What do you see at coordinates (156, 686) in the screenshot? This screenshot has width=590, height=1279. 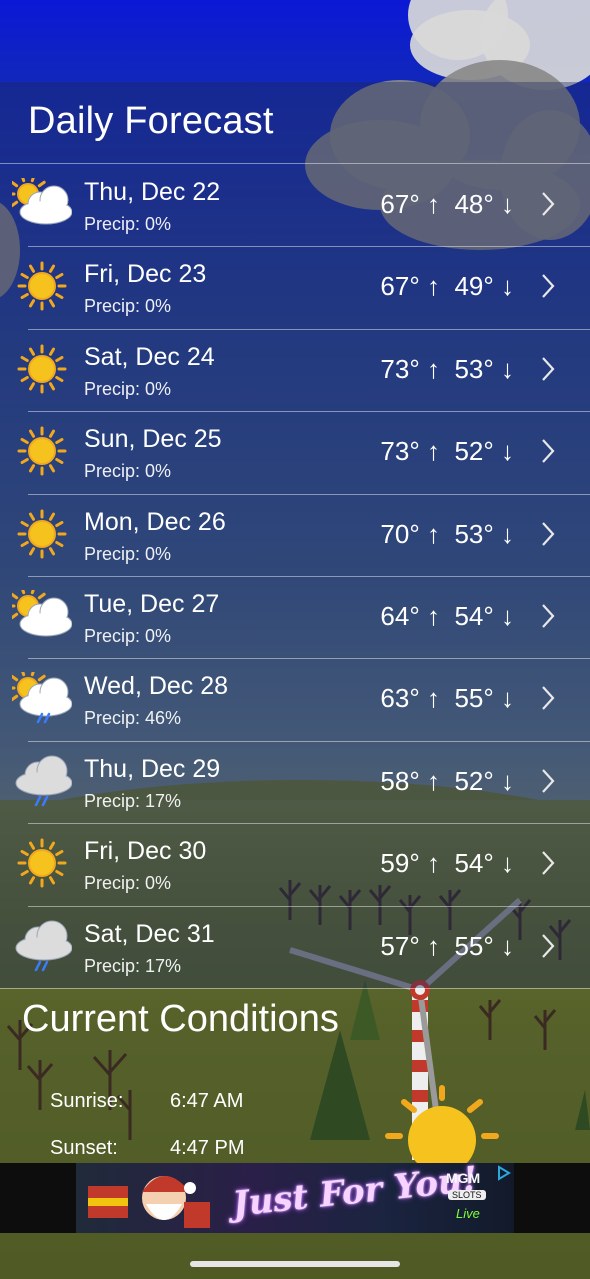 I see `forecast-day: Wed, Dec 28` at bounding box center [156, 686].